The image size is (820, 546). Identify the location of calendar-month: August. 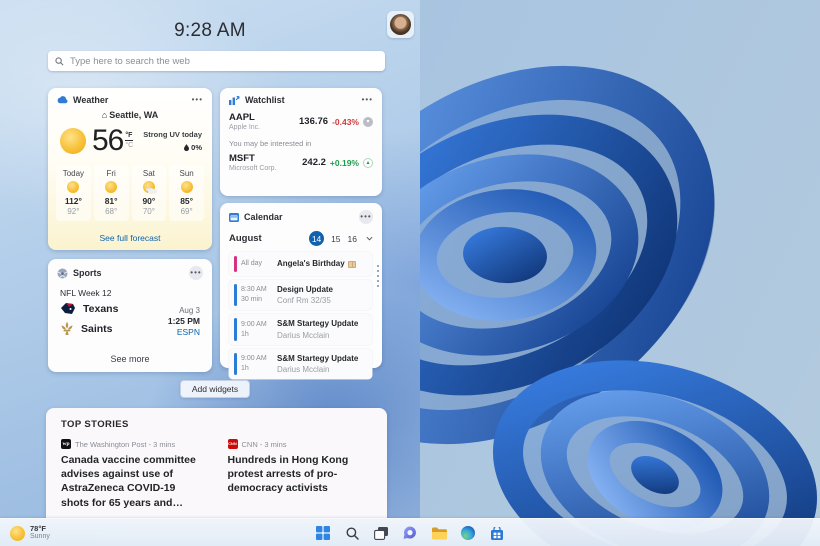
(245, 238).